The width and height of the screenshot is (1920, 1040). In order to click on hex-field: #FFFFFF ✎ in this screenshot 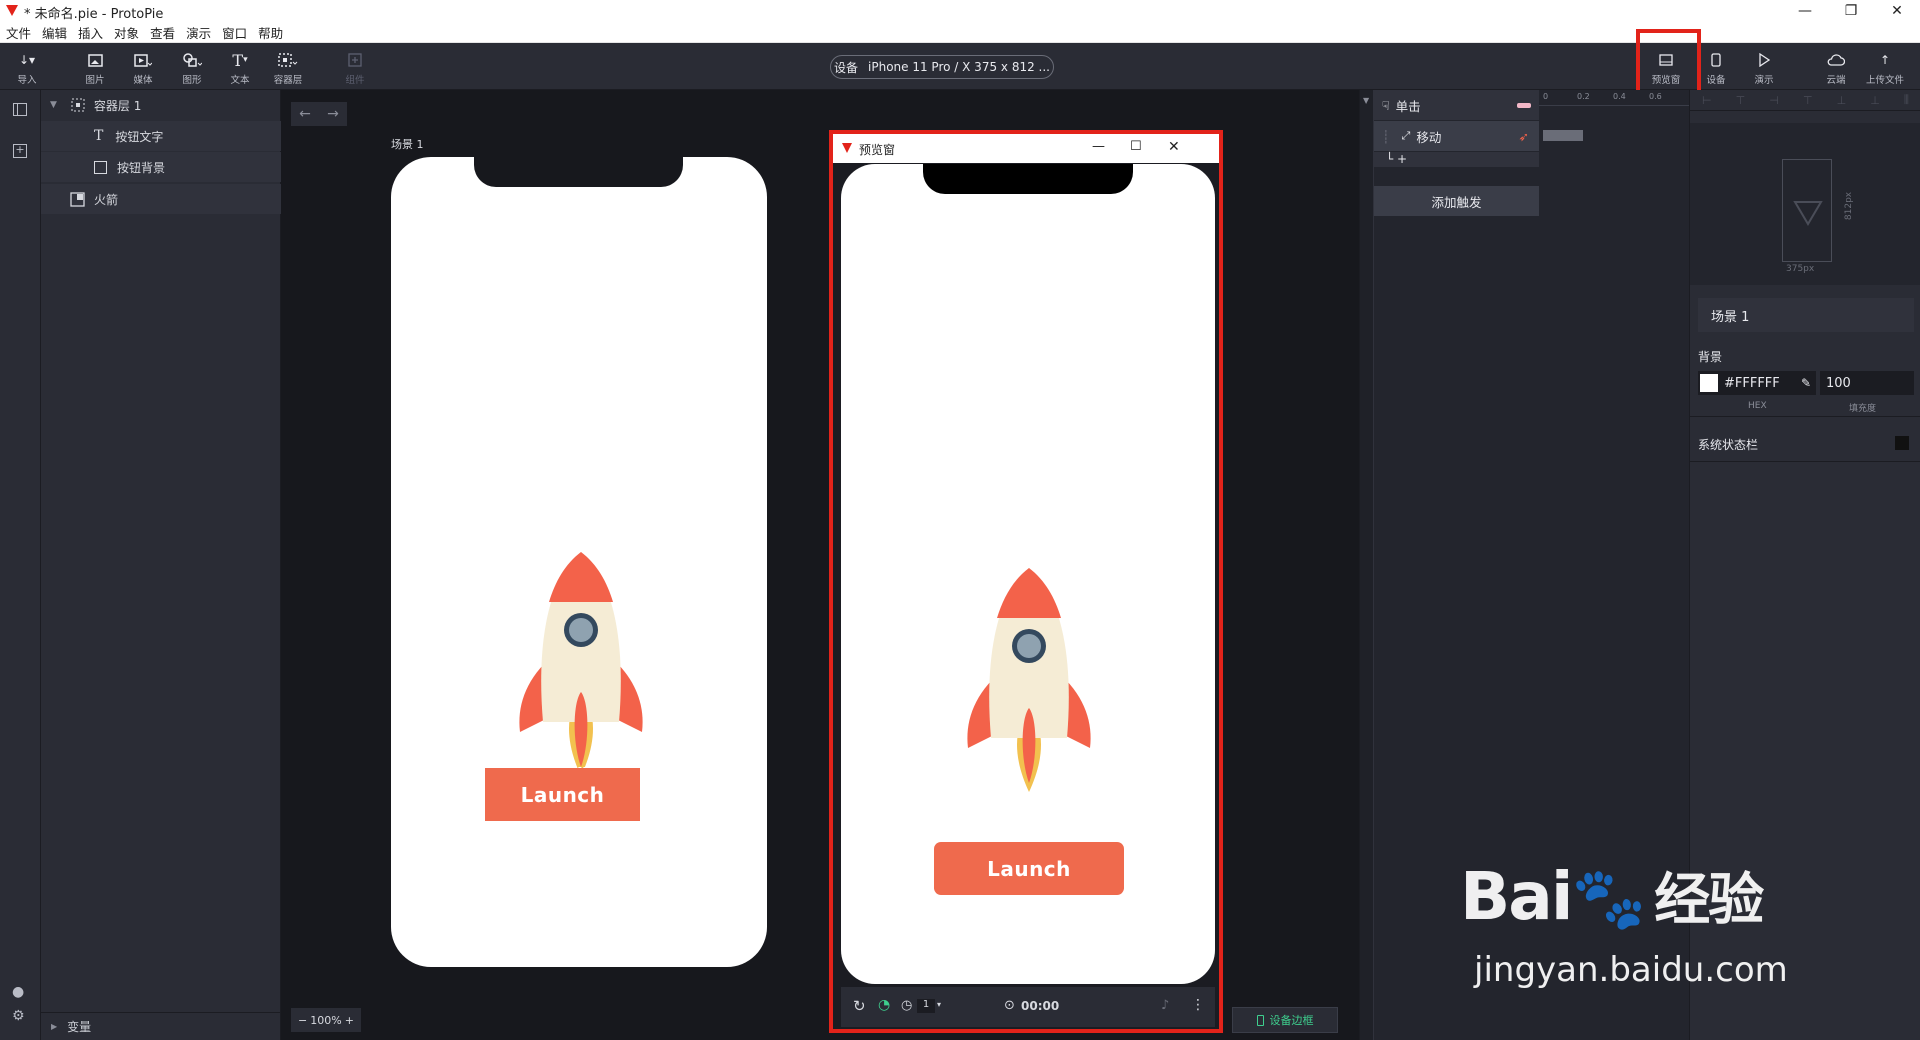, I will do `click(1757, 383)`.